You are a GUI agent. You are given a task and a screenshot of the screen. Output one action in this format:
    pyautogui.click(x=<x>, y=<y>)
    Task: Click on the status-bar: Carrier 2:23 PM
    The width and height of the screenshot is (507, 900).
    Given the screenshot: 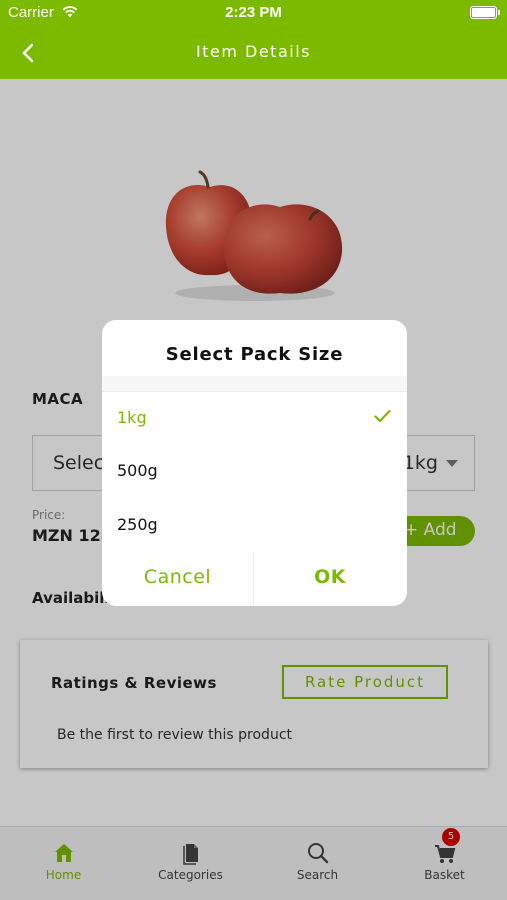 What is the action you would take?
    pyautogui.click(x=253, y=13)
    